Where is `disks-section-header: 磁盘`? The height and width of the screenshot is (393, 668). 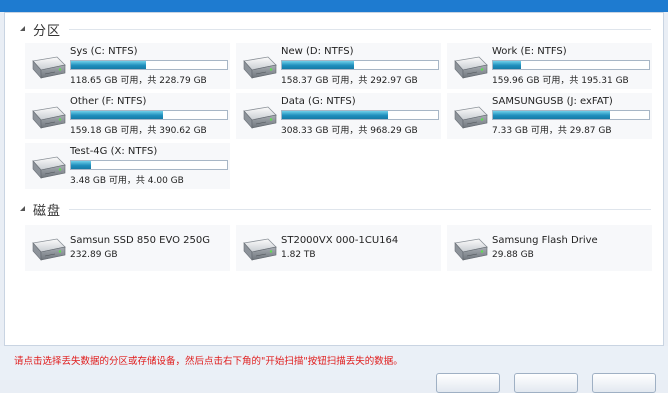 disks-section-header: 磁盘 is located at coordinates (40, 209).